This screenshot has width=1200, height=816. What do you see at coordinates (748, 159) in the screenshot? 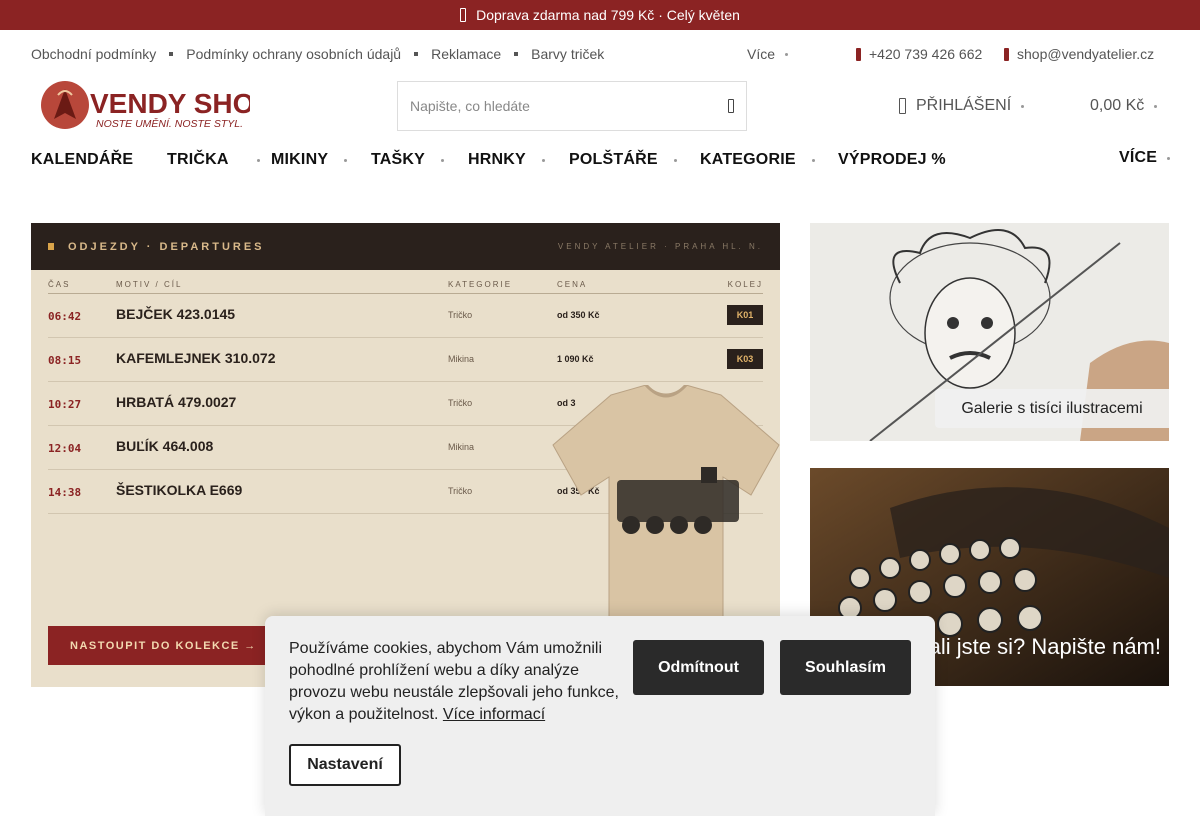
I see `nav-label: KATEGORIE` at bounding box center [748, 159].